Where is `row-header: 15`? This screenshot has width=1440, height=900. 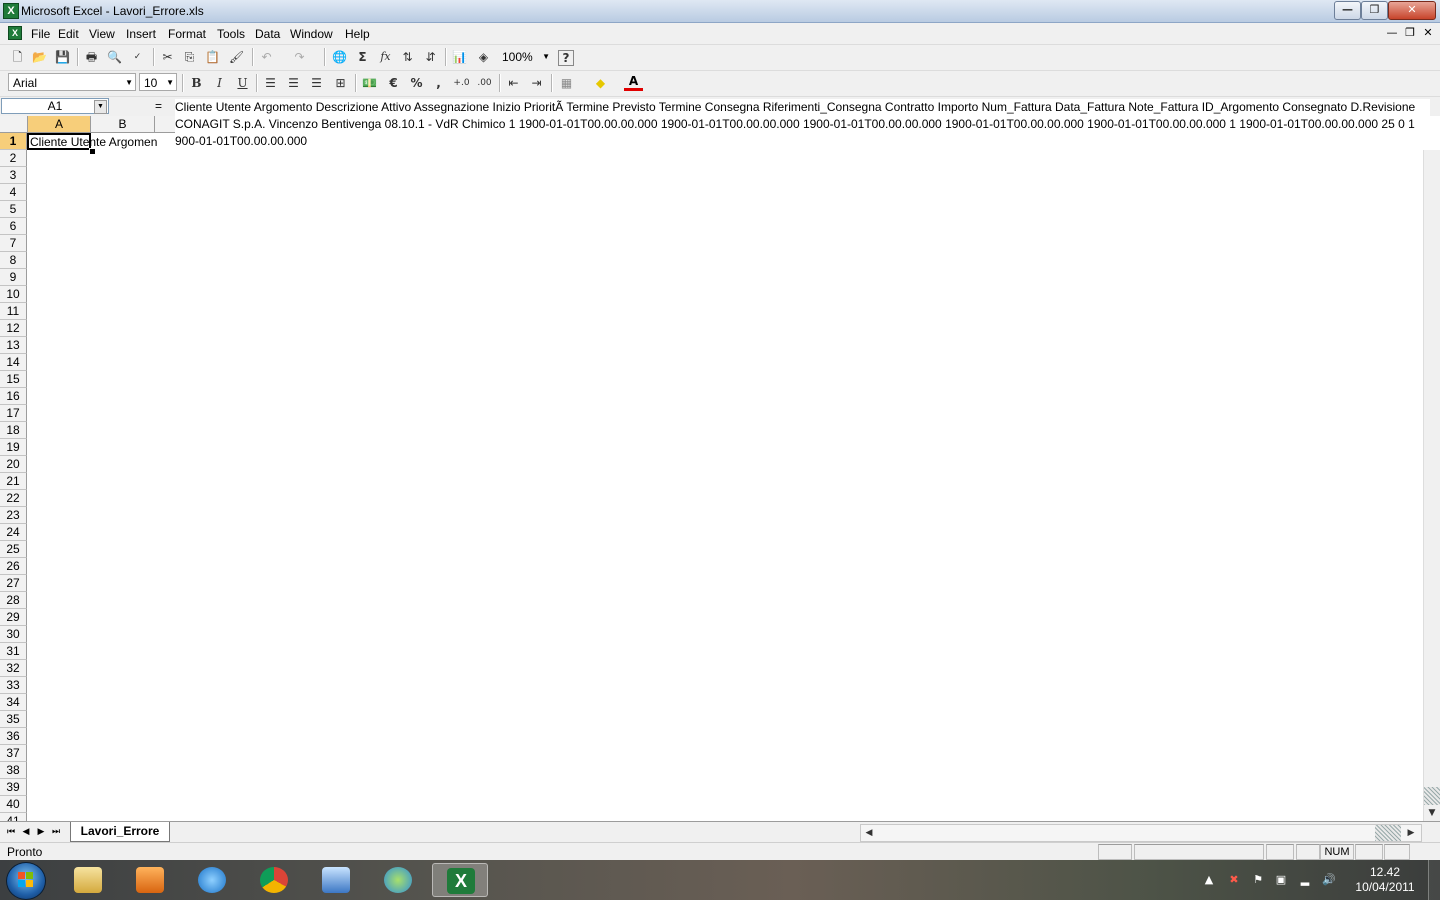 row-header: 15 is located at coordinates (13, 379).